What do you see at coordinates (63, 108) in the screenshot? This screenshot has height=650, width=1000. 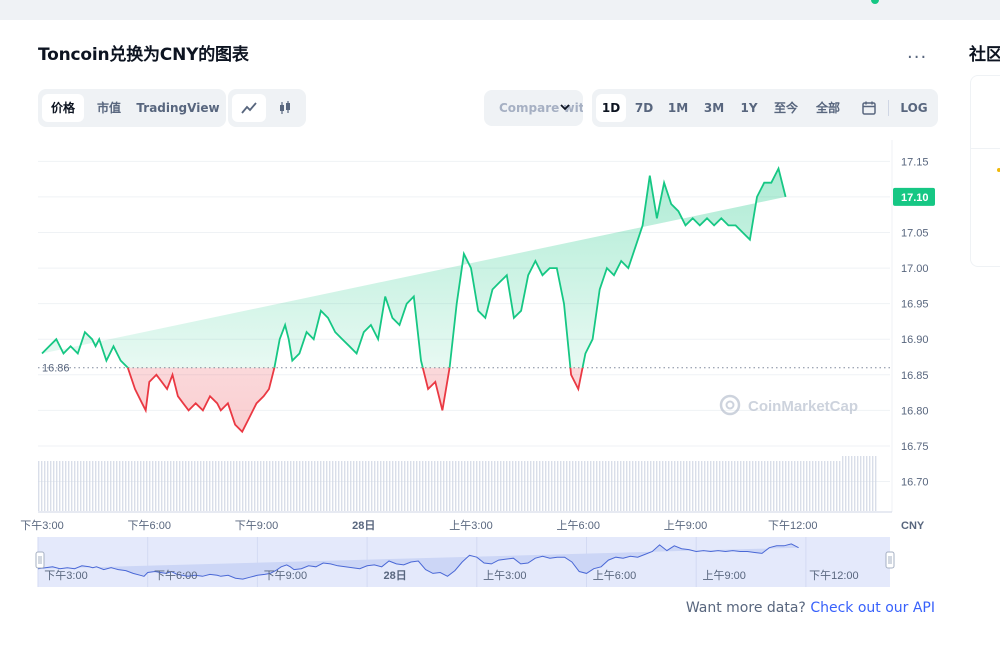 I see `tab-price: 价格` at bounding box center [63, 108].